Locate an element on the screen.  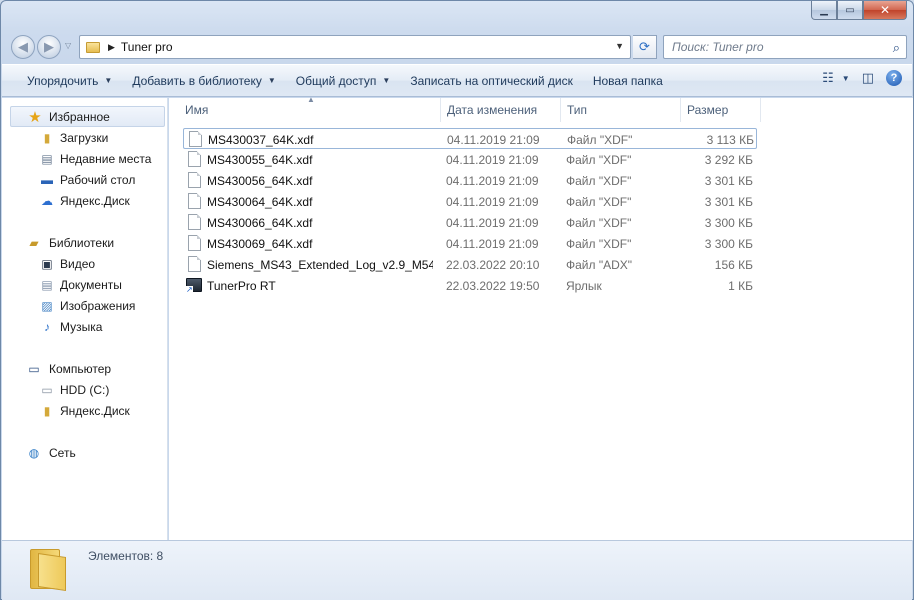
nav-item-label: Видео is located at coordinates (78, 263).